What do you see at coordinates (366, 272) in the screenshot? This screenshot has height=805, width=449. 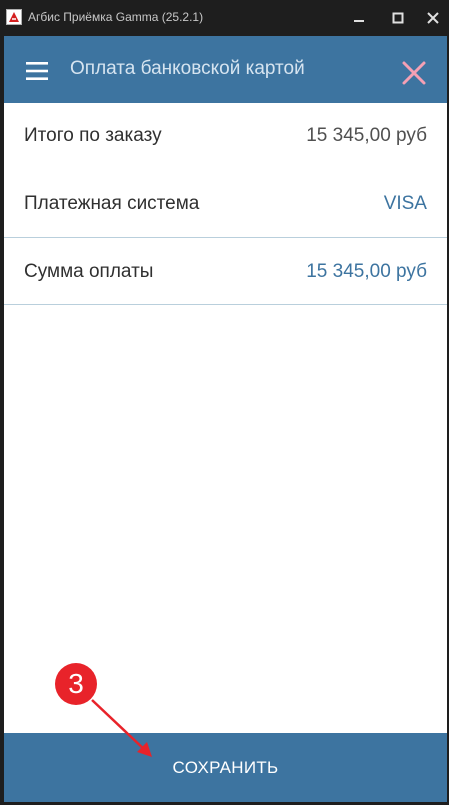 I see `payment-amount-value: 15 345,00 руб` at bounding box center [366, 272].